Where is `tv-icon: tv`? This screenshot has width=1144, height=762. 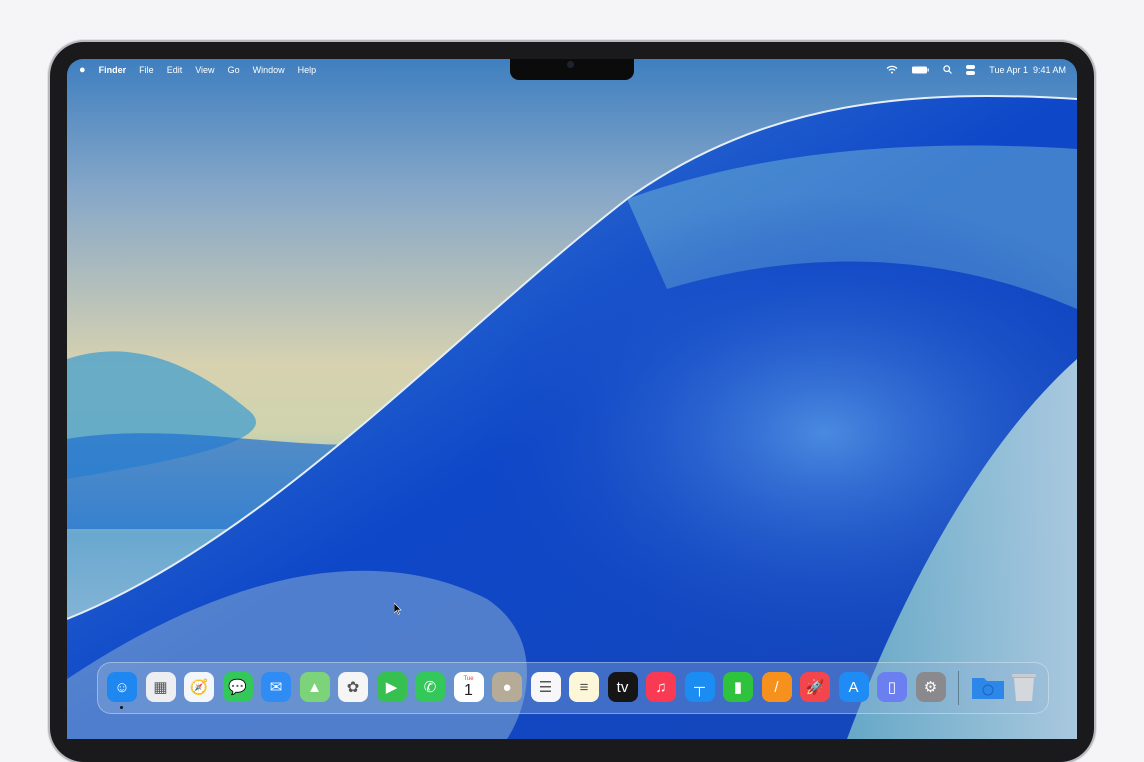
tv-icon: tv is located at coordinates (622, 687).